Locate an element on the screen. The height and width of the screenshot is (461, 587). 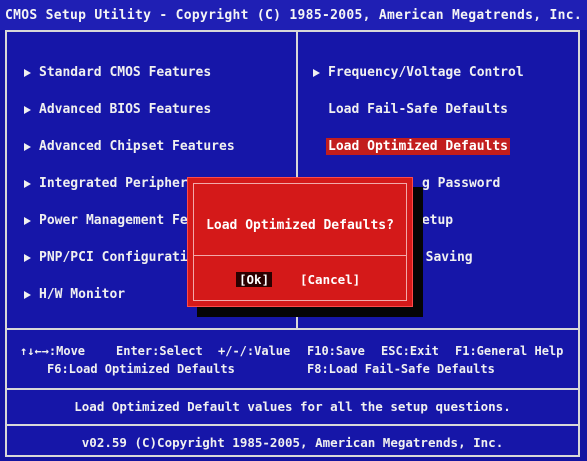
menu-load-optimized-defaults: Load Optimized Defaults is located at coordinates (418, 146).